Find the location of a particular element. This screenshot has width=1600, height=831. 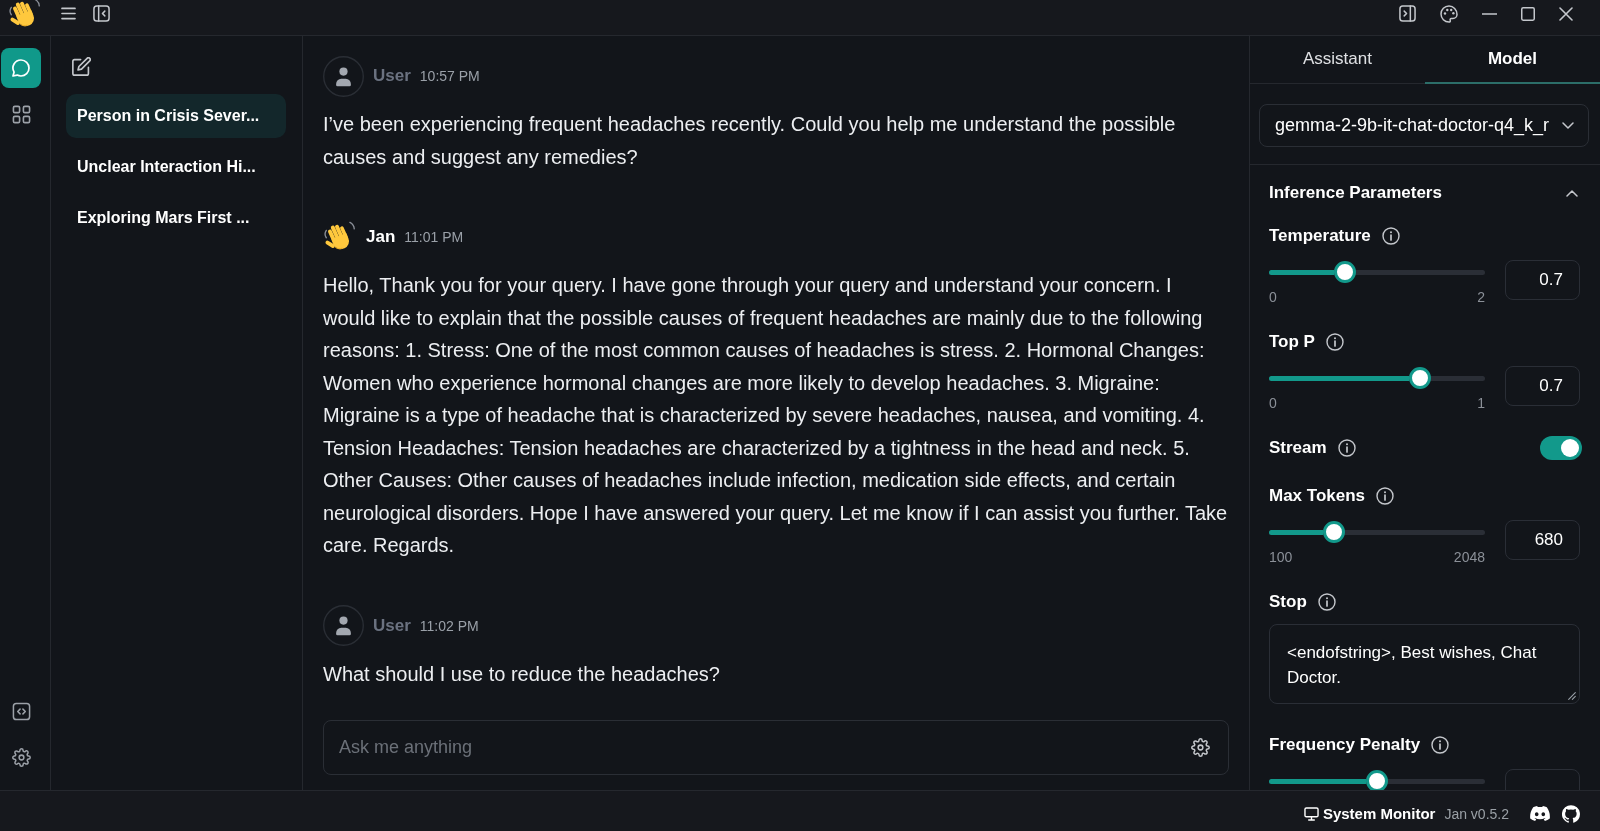

range-max-label: 1 is located at coordinates (1481, 403).